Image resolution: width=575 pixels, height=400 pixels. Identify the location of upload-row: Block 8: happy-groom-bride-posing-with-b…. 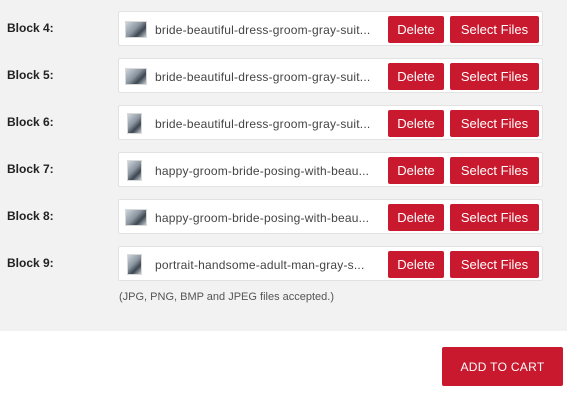
(283, 217).